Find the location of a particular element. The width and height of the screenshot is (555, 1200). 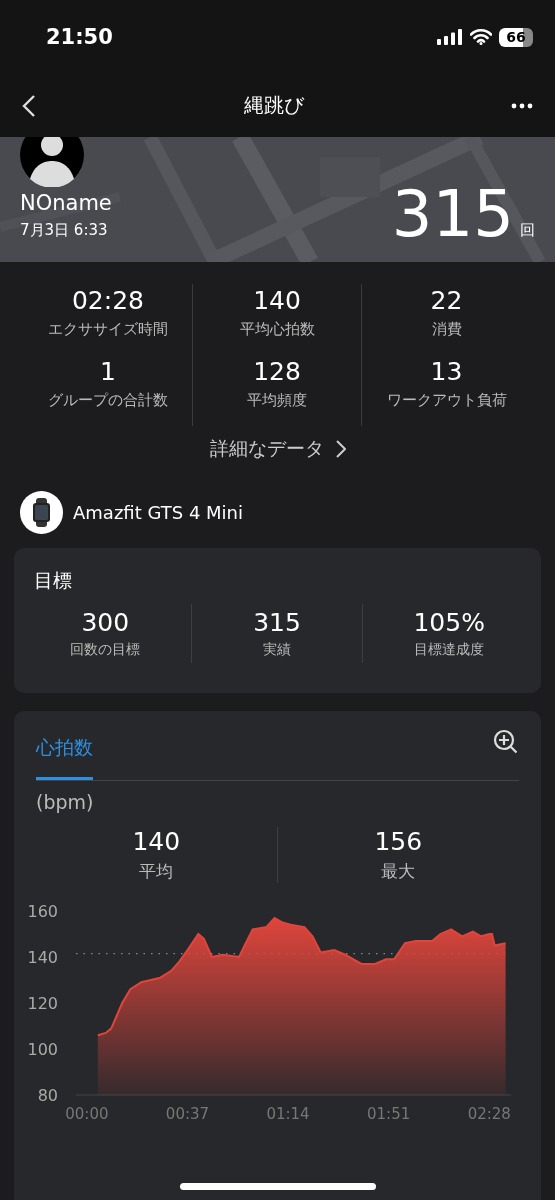

device-name: Amazfit GTS 4 Mini is located at coordinates (158, 512).